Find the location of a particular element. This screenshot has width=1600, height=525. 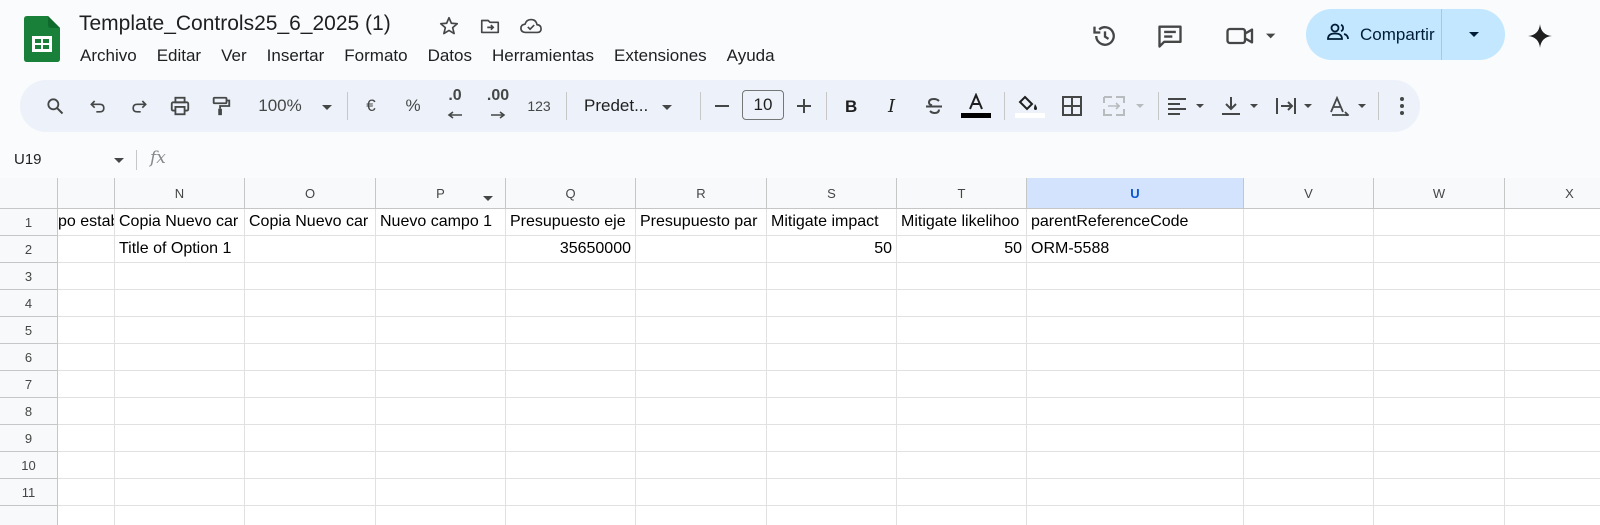

format-currency-button: € is located at coordinates (371, 106).